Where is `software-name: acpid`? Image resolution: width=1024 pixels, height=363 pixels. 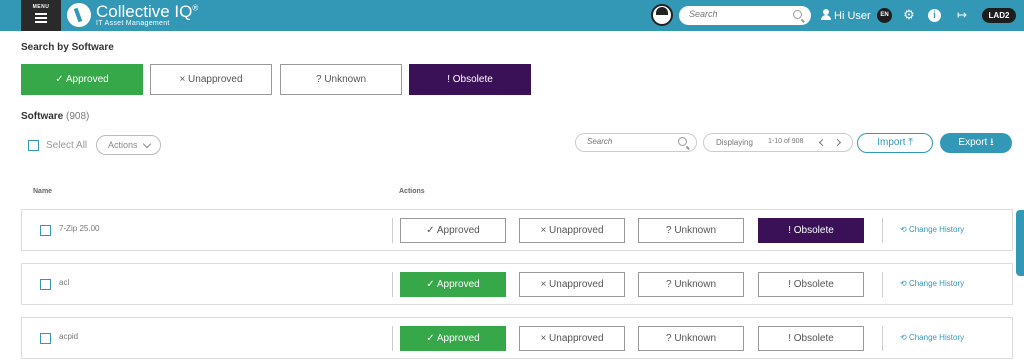
software-name: acpid is located at coordinates (69, 336).